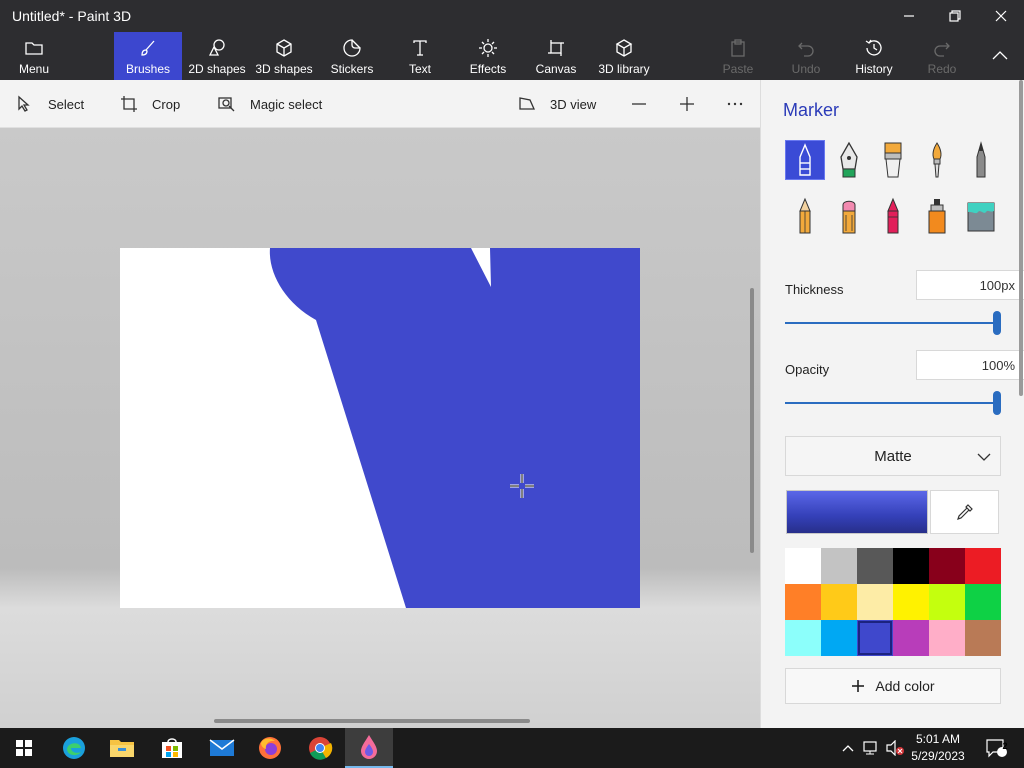 The image size is (1024, 768). Describe the element at coordinates (687, 104) in the screenshot. I see `zoom-in-button` at that location.